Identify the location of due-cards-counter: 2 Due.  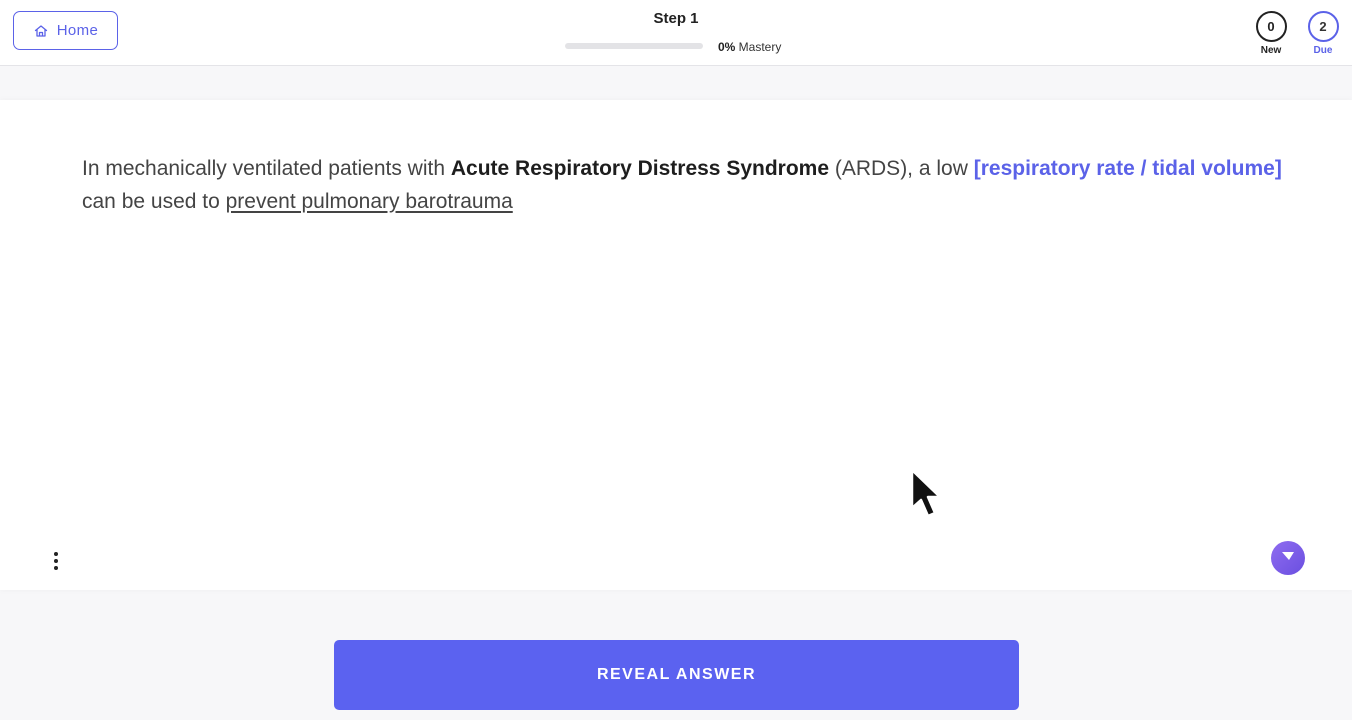
(1323, 33).